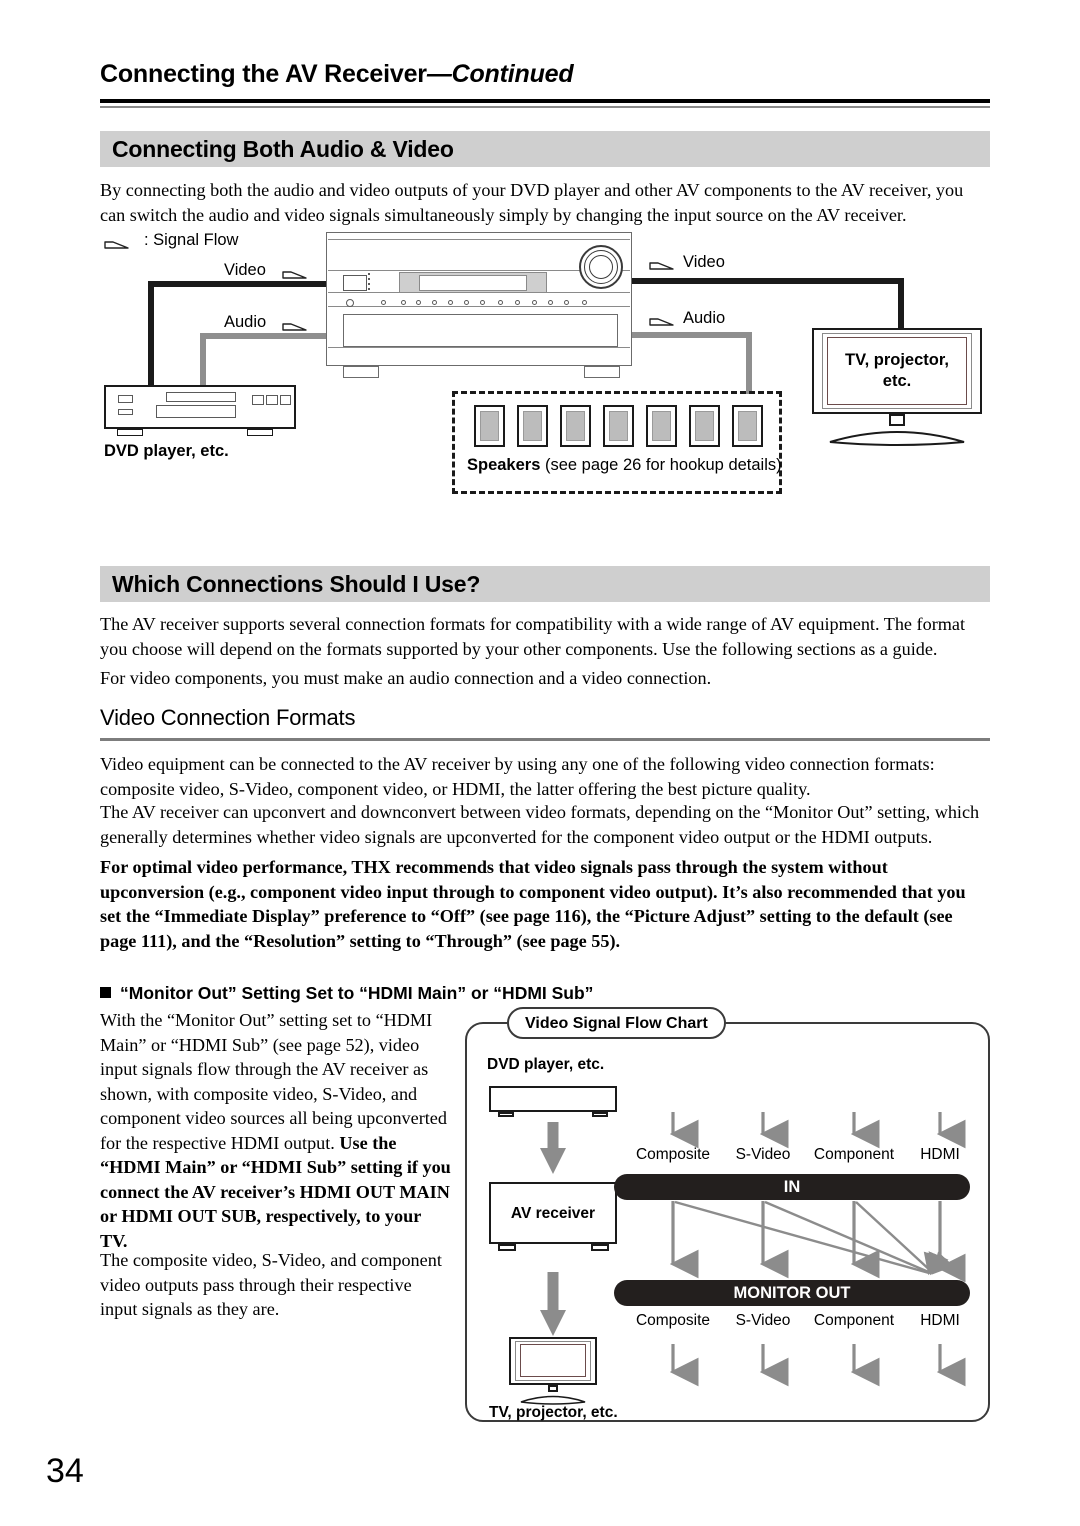 The image size is (1080, 1526). What do you see at coordinates (691, 335) in the screenshot?
I see `cable-audio-right-horizontal` at bounding box center [691, 335].